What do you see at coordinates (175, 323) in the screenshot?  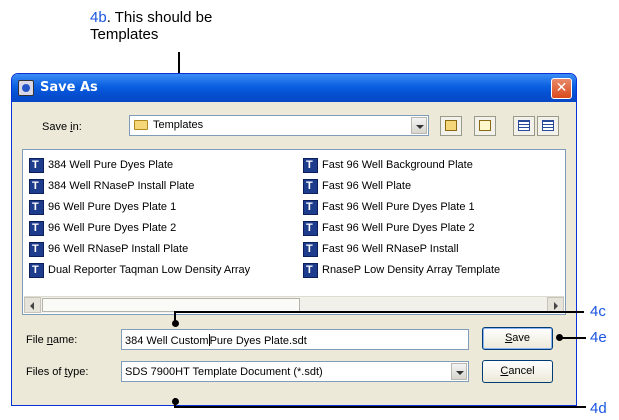 I see `callout-4c-dot` at bounding box center [175, 323].